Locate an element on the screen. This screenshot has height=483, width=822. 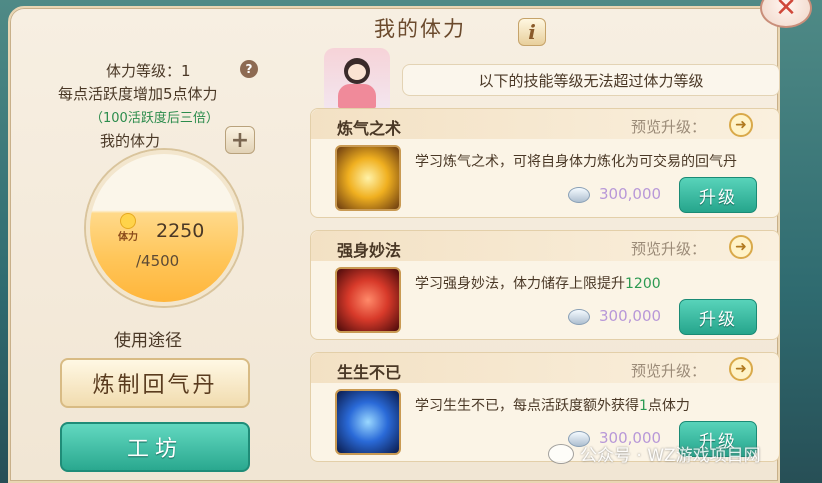
wechat-icon is located at coordinates (561, 453).